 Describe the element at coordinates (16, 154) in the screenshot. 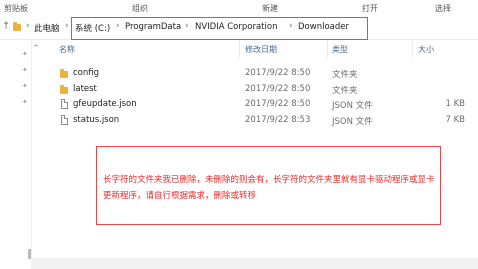

I see `navigation-pane: ✦ ✦ ✦ ✦` at that location.